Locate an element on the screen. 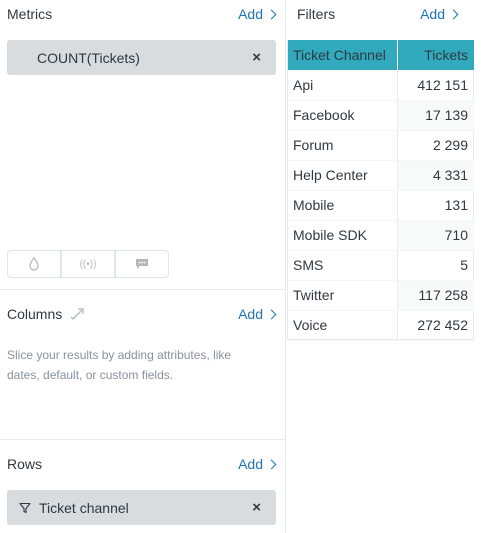  table-row: Twitter 117 258 is located at coordinates (381, 295).